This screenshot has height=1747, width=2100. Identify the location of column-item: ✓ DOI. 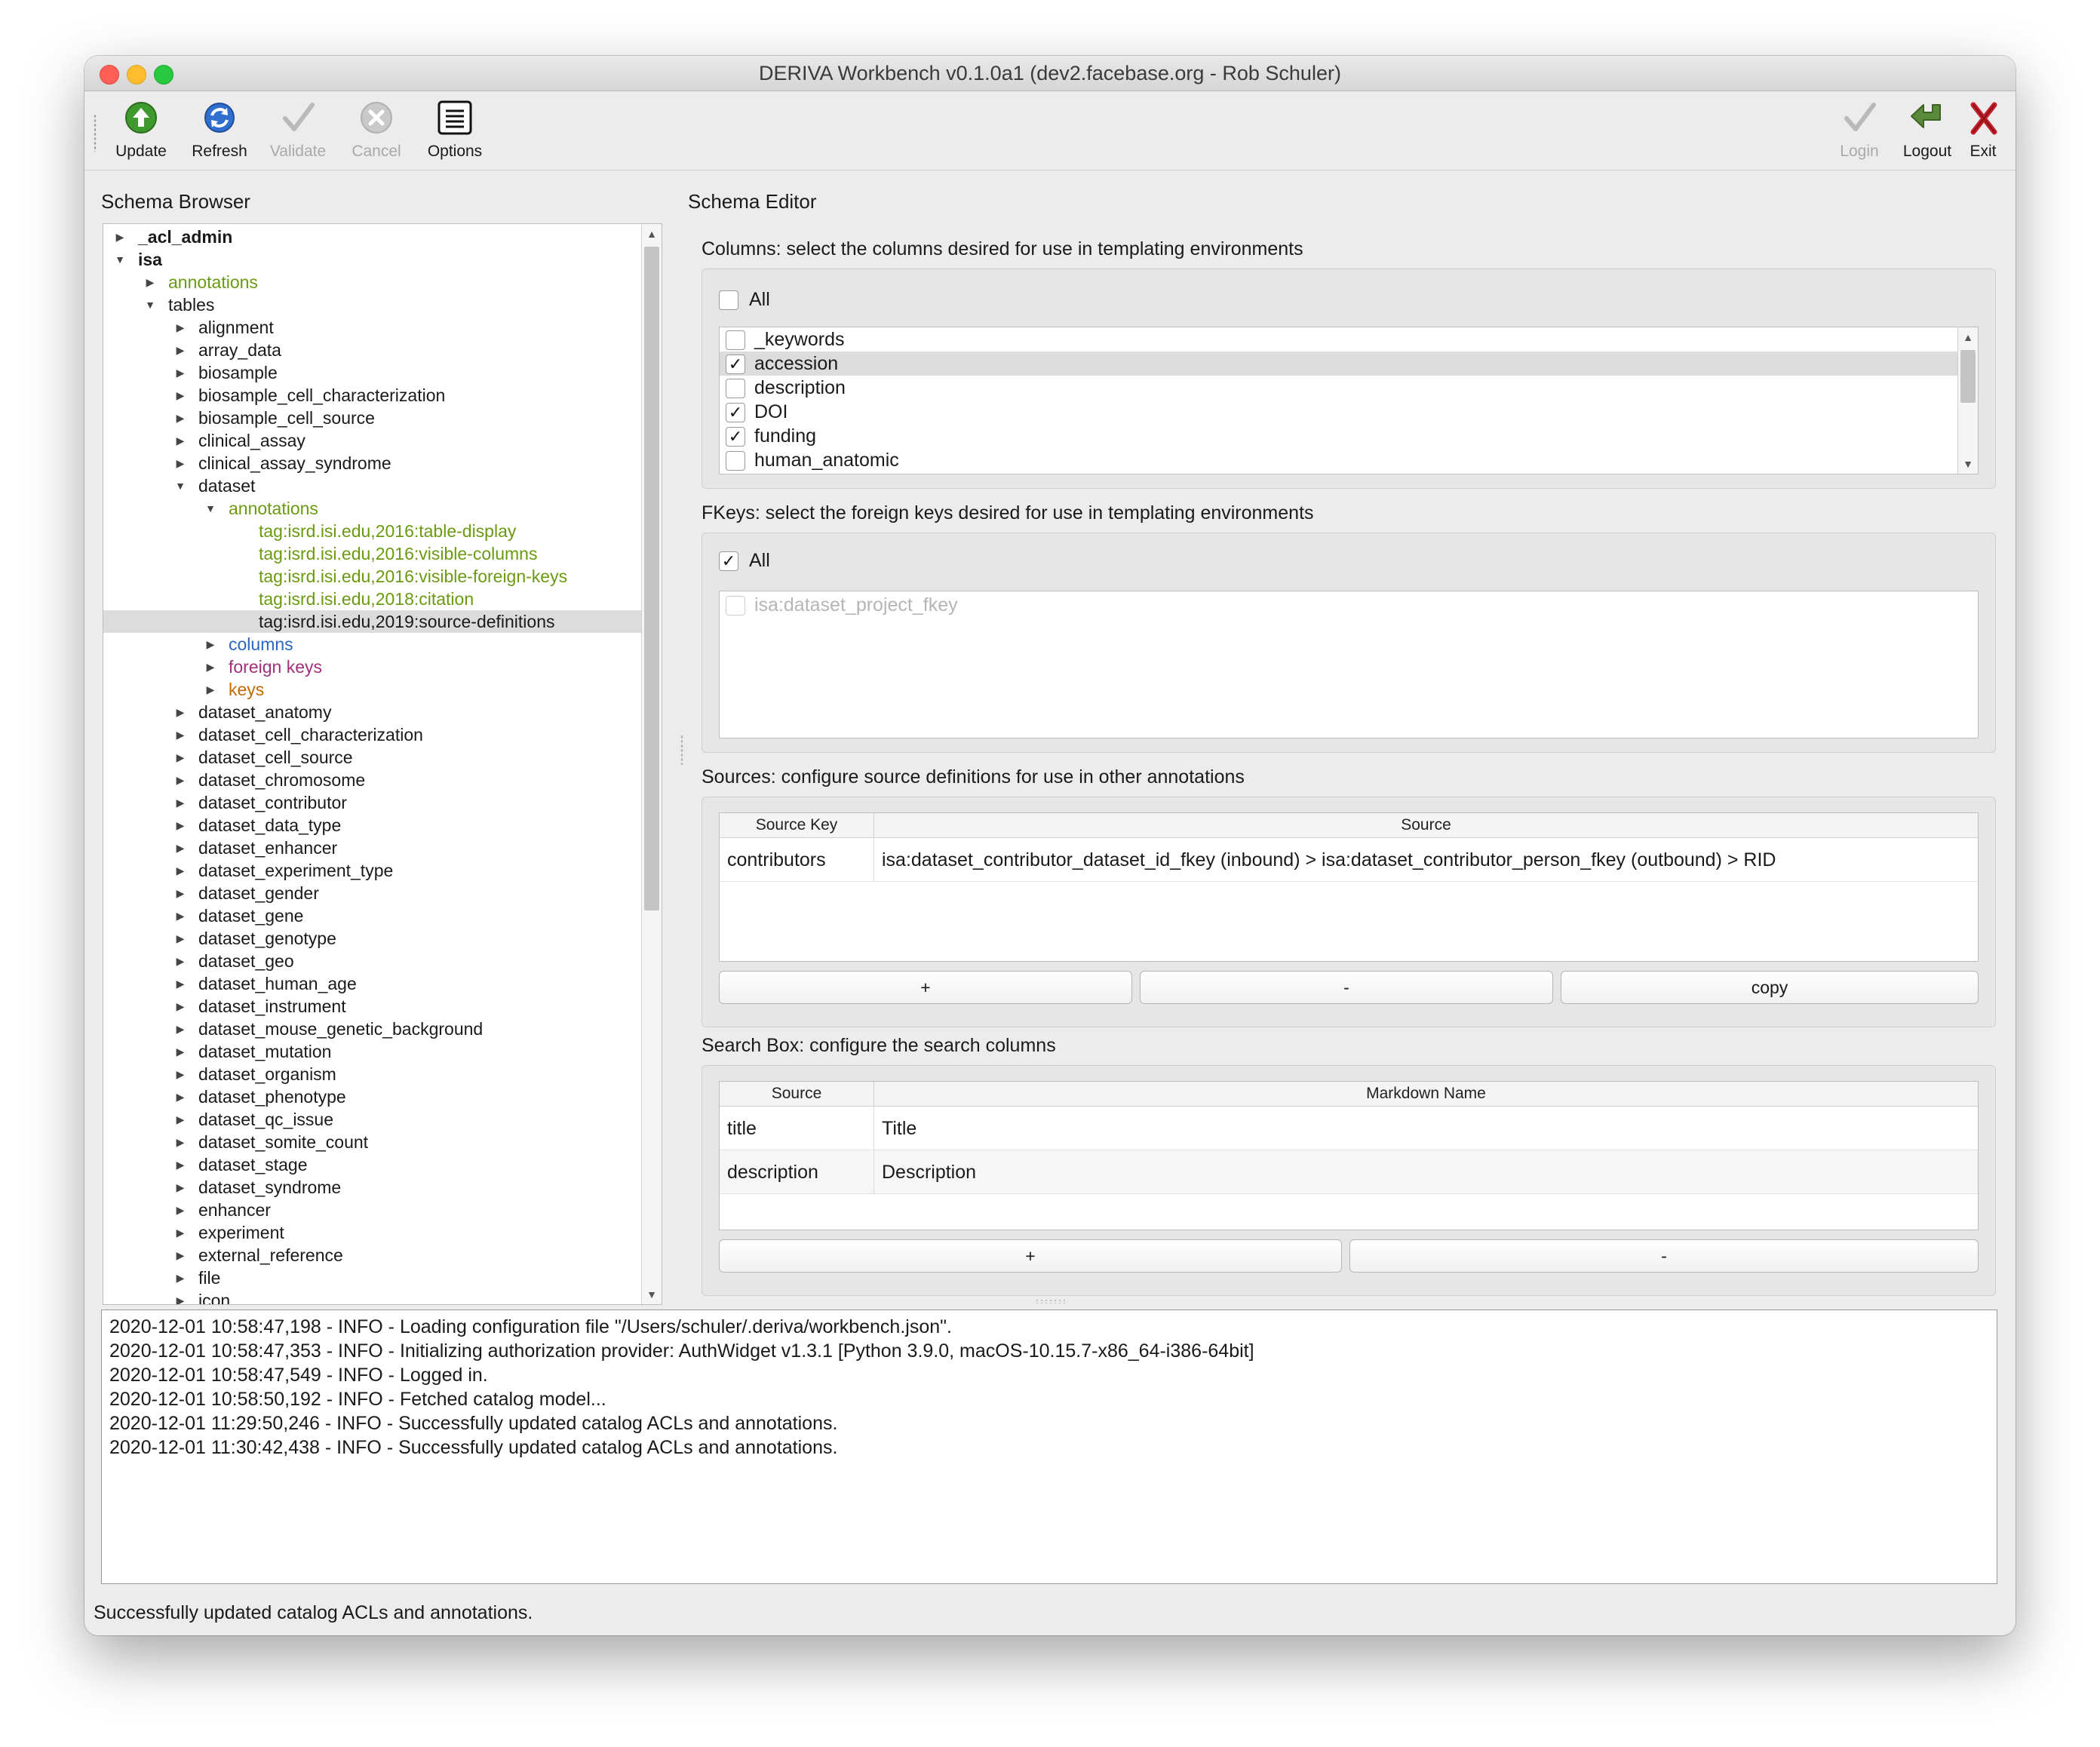
(1338, 412).